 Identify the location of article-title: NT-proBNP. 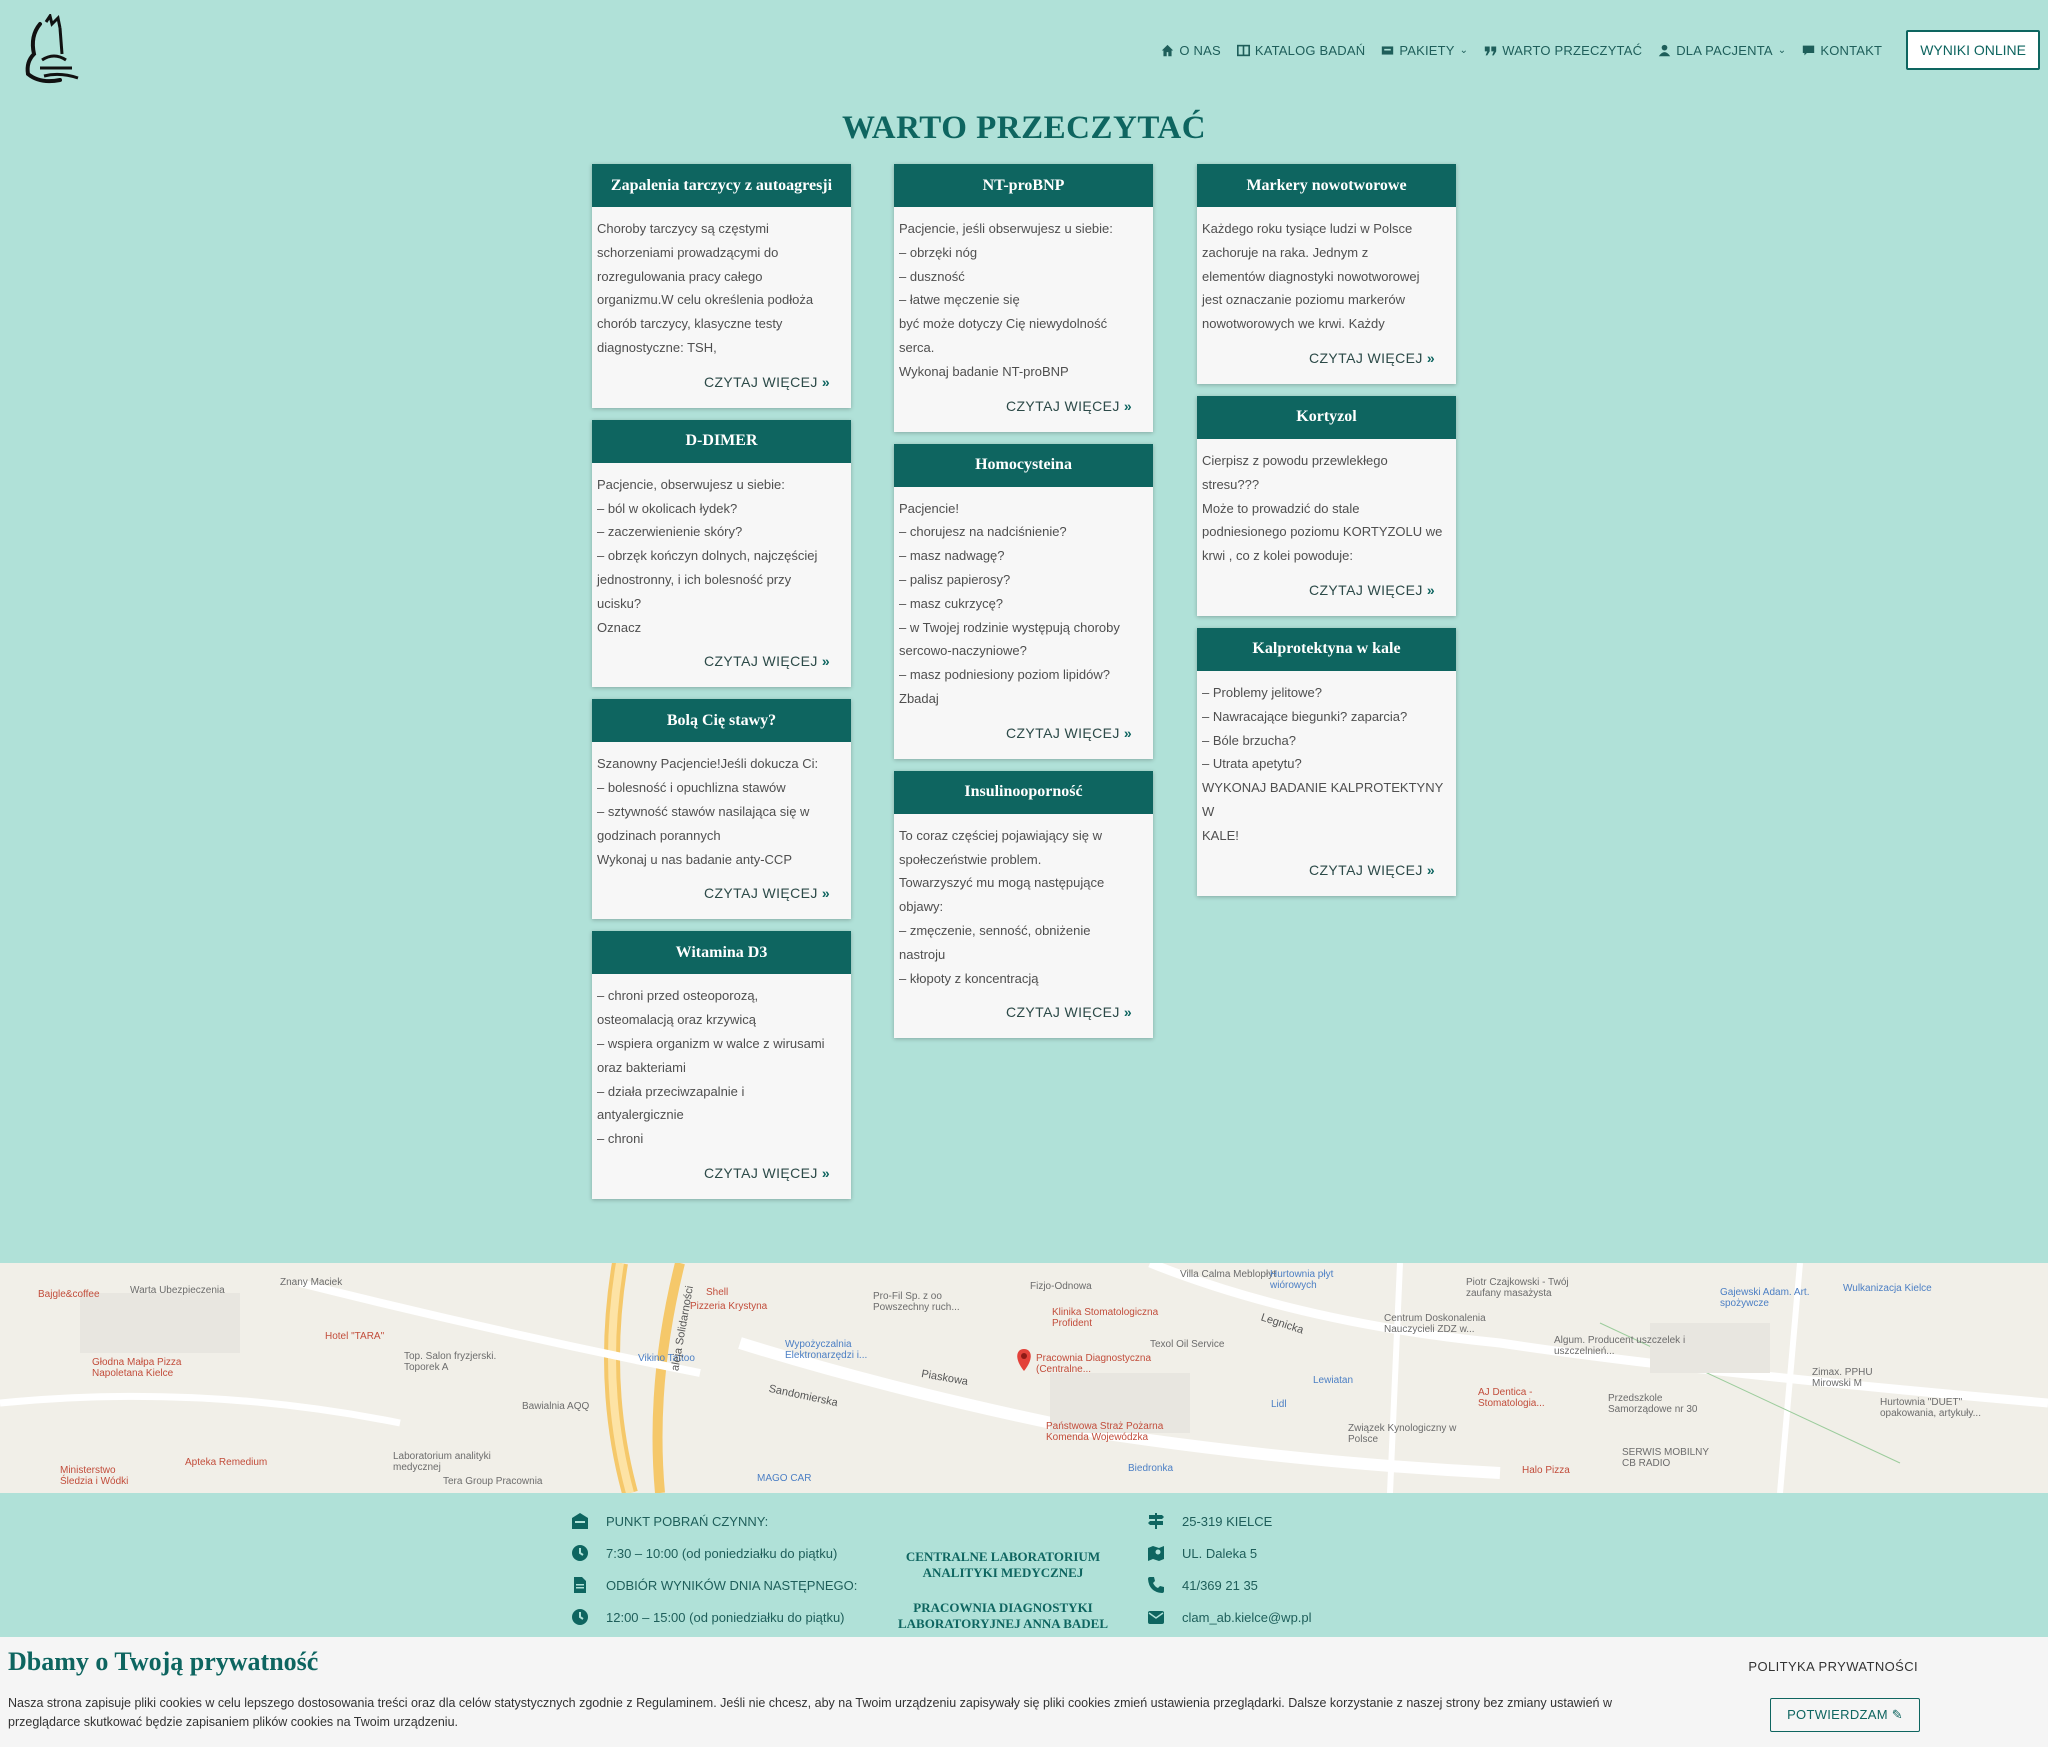
(1023, 185).